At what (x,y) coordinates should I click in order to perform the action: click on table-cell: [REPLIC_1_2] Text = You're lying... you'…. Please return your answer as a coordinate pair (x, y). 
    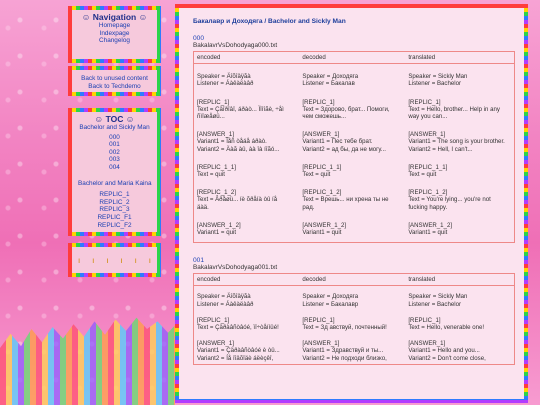
    Looking at the image, I should click on (449, 200).